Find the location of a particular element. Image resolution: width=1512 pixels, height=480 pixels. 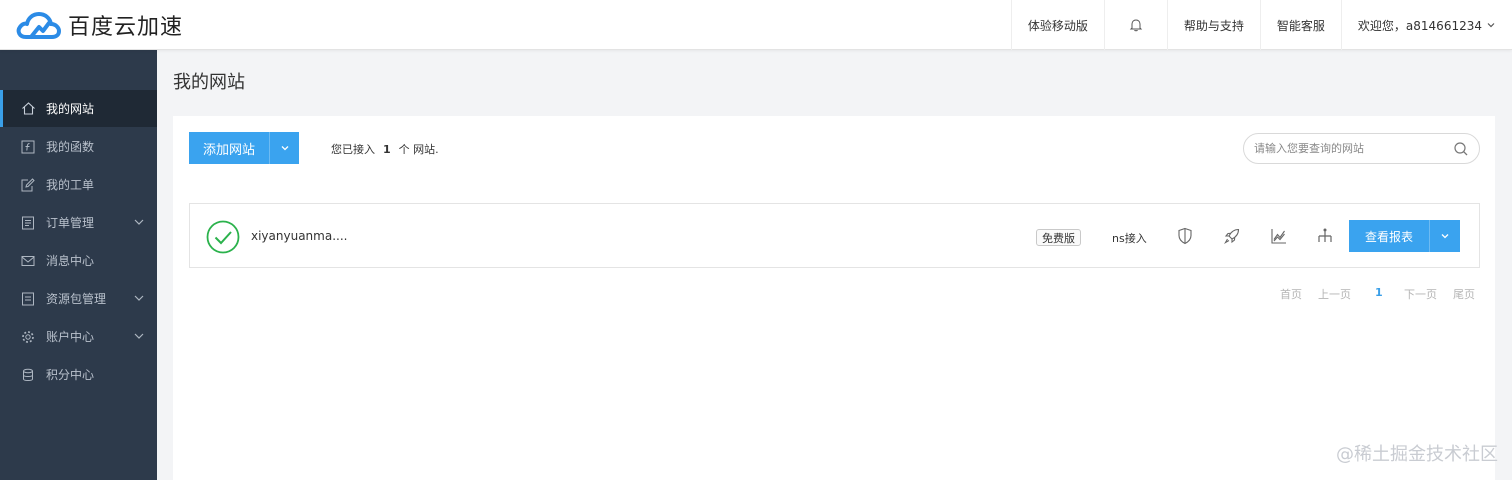

report-dropdown is located at coordinates (1444, 236).